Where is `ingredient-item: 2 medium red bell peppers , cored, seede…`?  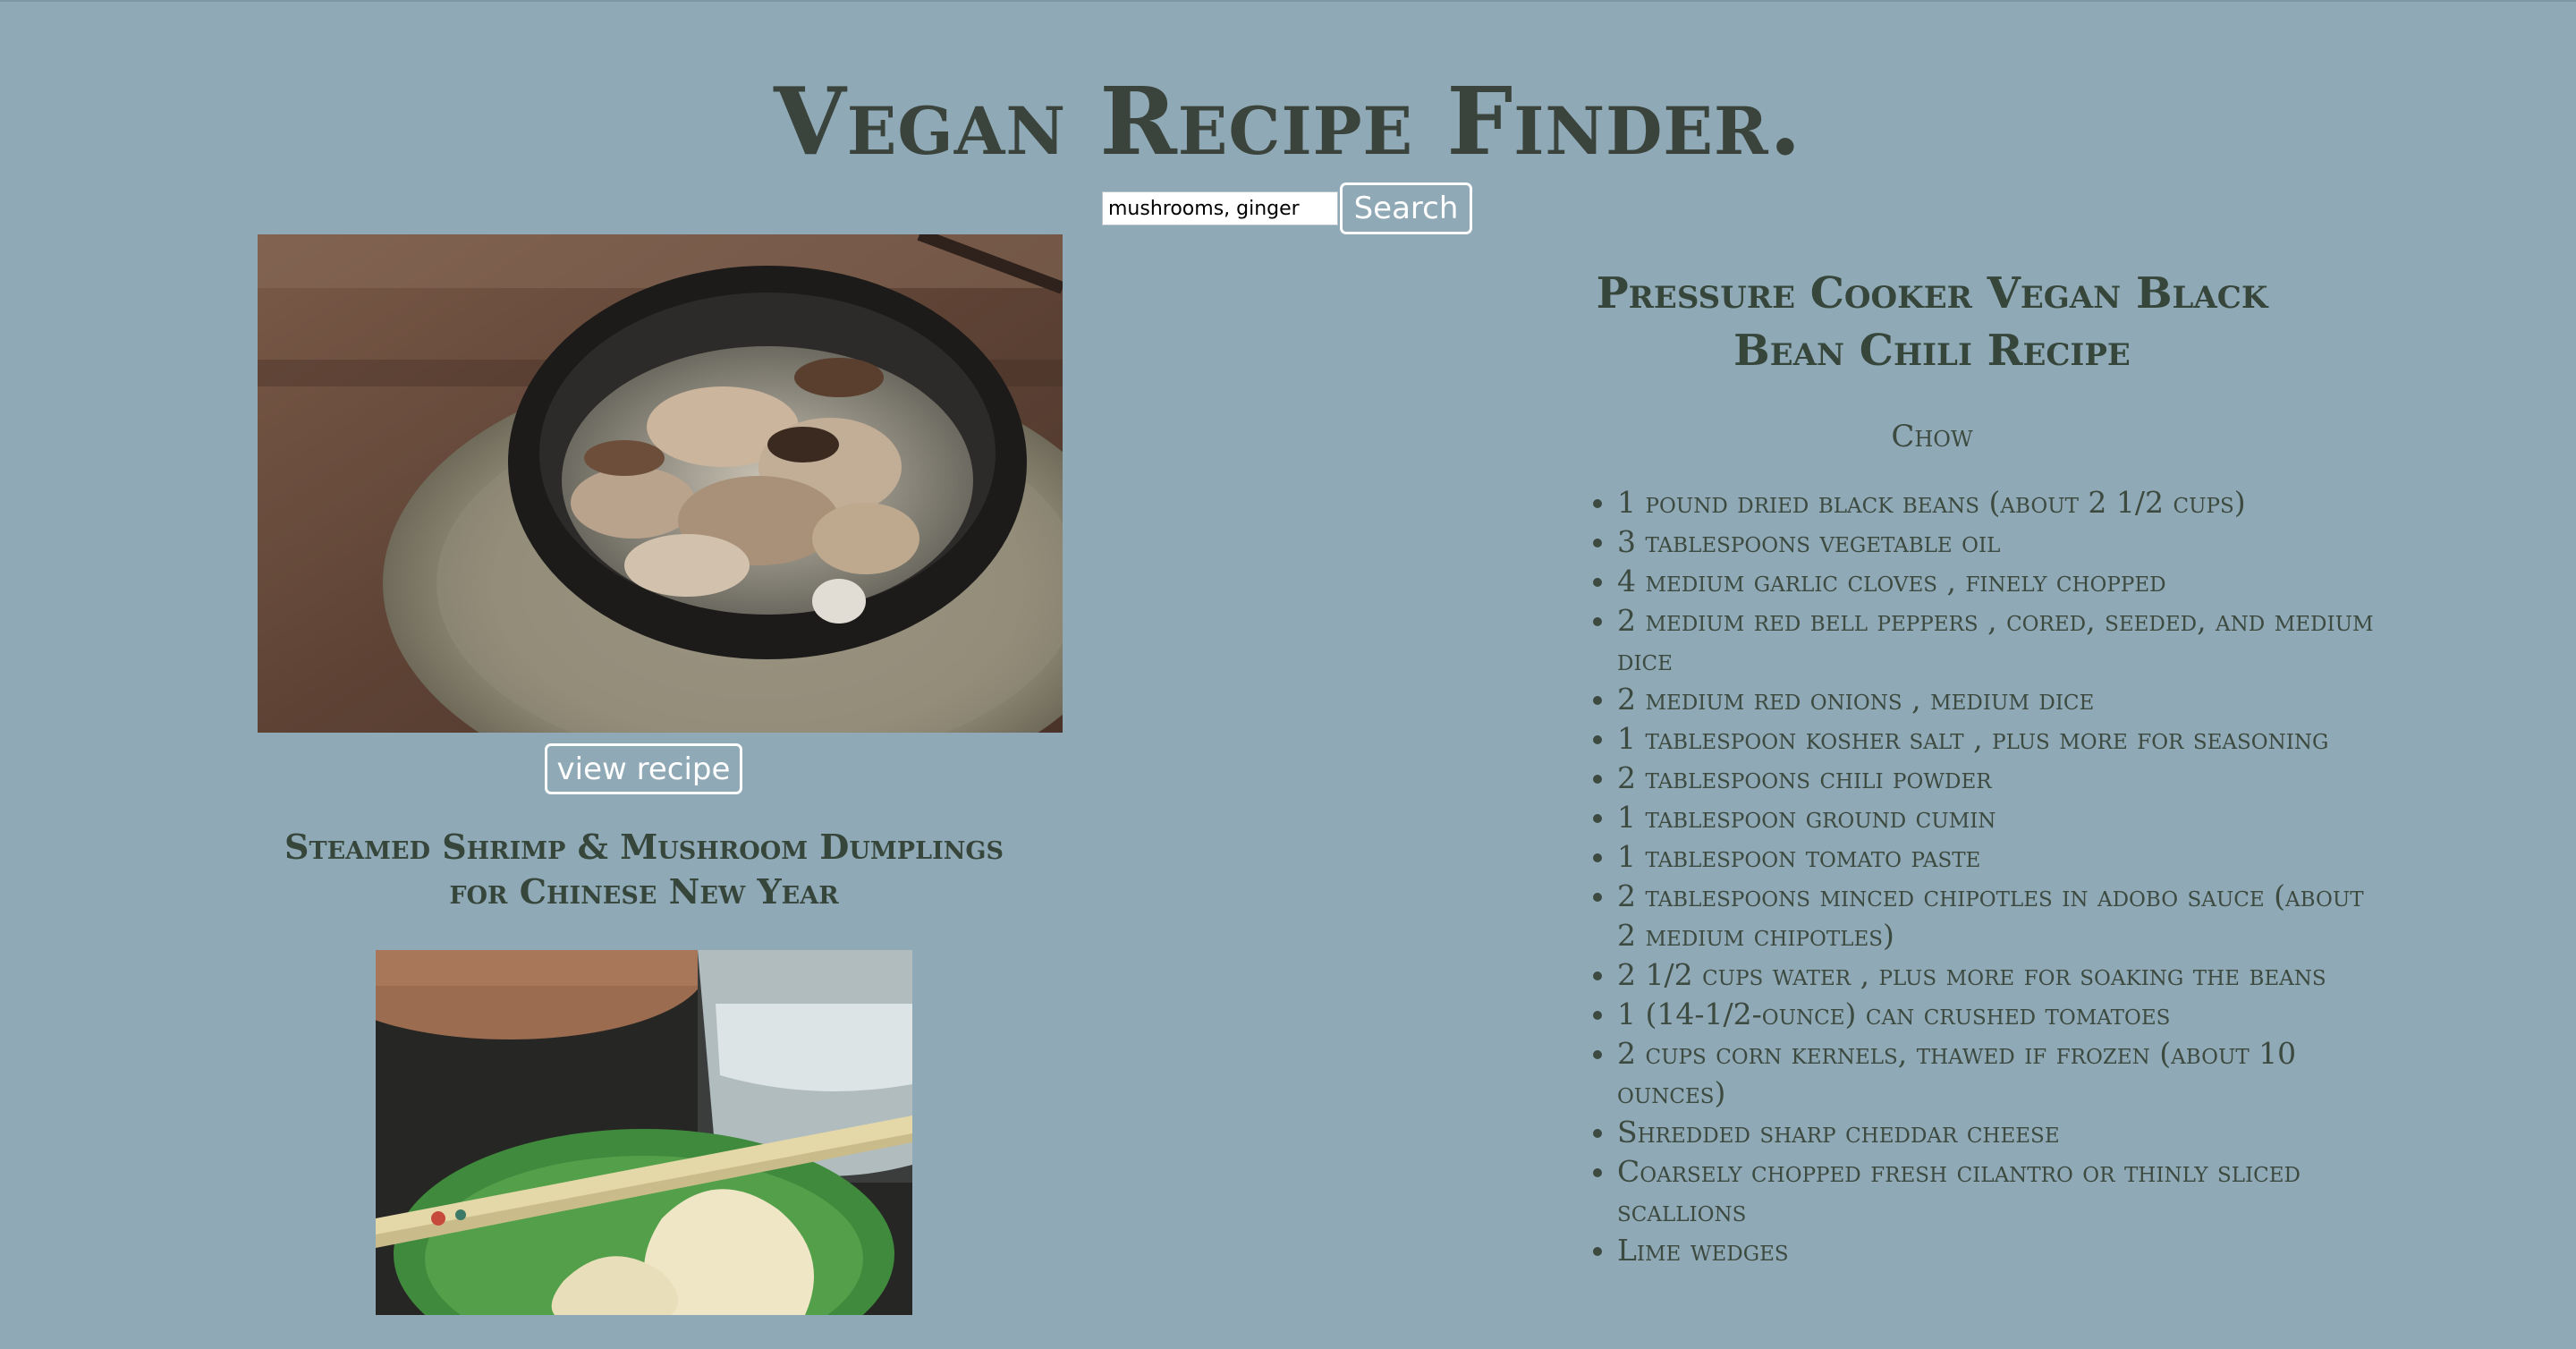
ingredient-item: 2 medium red bell peppers , cored, seede… is located at coordinates (1997, 640).